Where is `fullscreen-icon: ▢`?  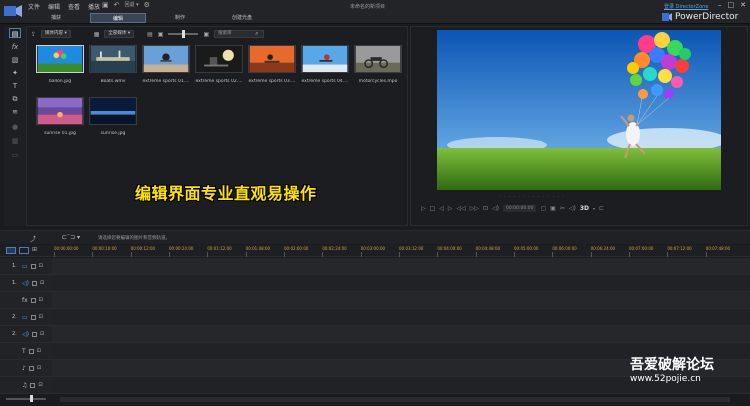 fullscreen-icon: ▢ is located at coordinates (543, 208).